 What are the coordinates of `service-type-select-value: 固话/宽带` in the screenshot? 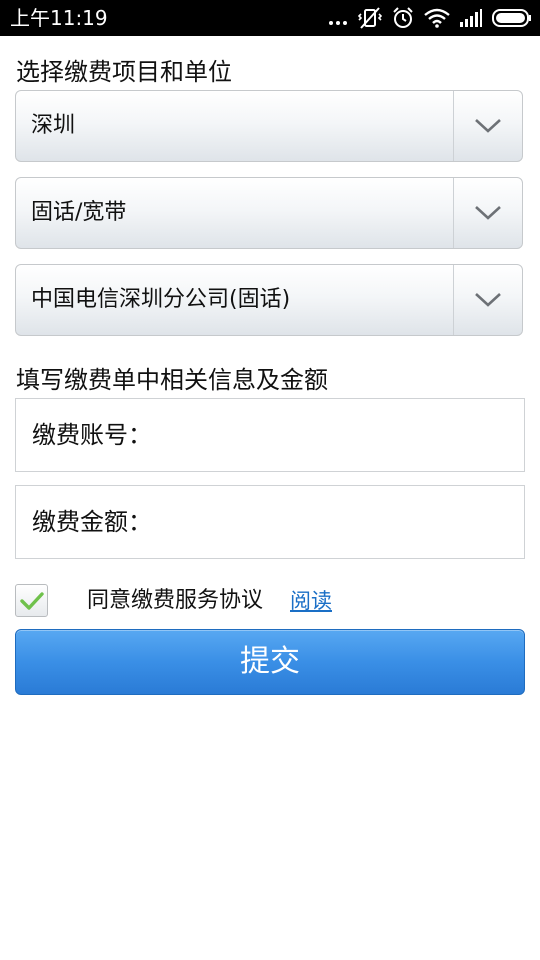 It's located at (79, 212).